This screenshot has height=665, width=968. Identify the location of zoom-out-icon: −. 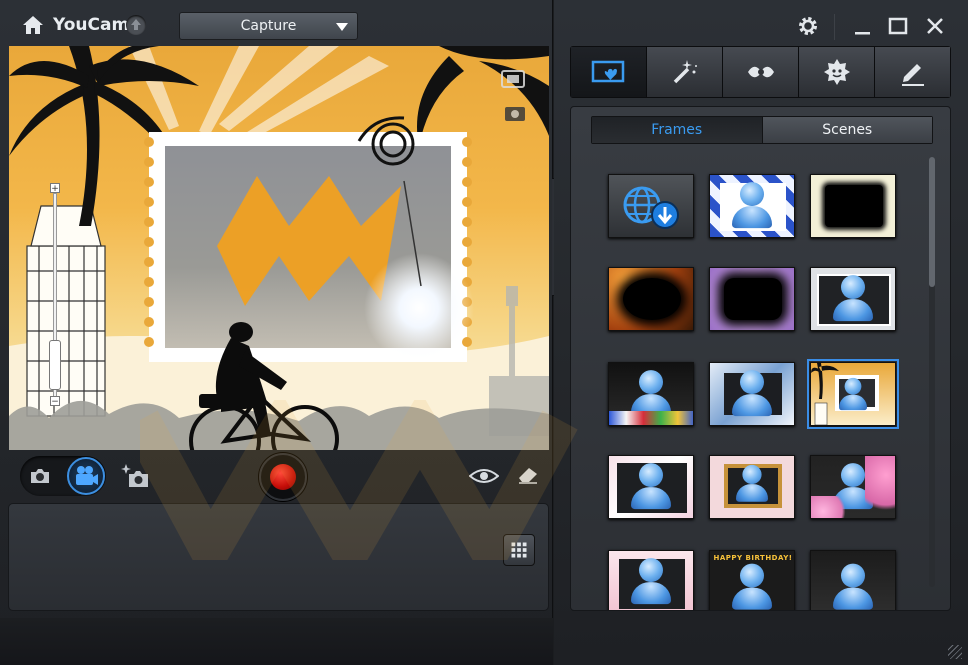
(55, 401).